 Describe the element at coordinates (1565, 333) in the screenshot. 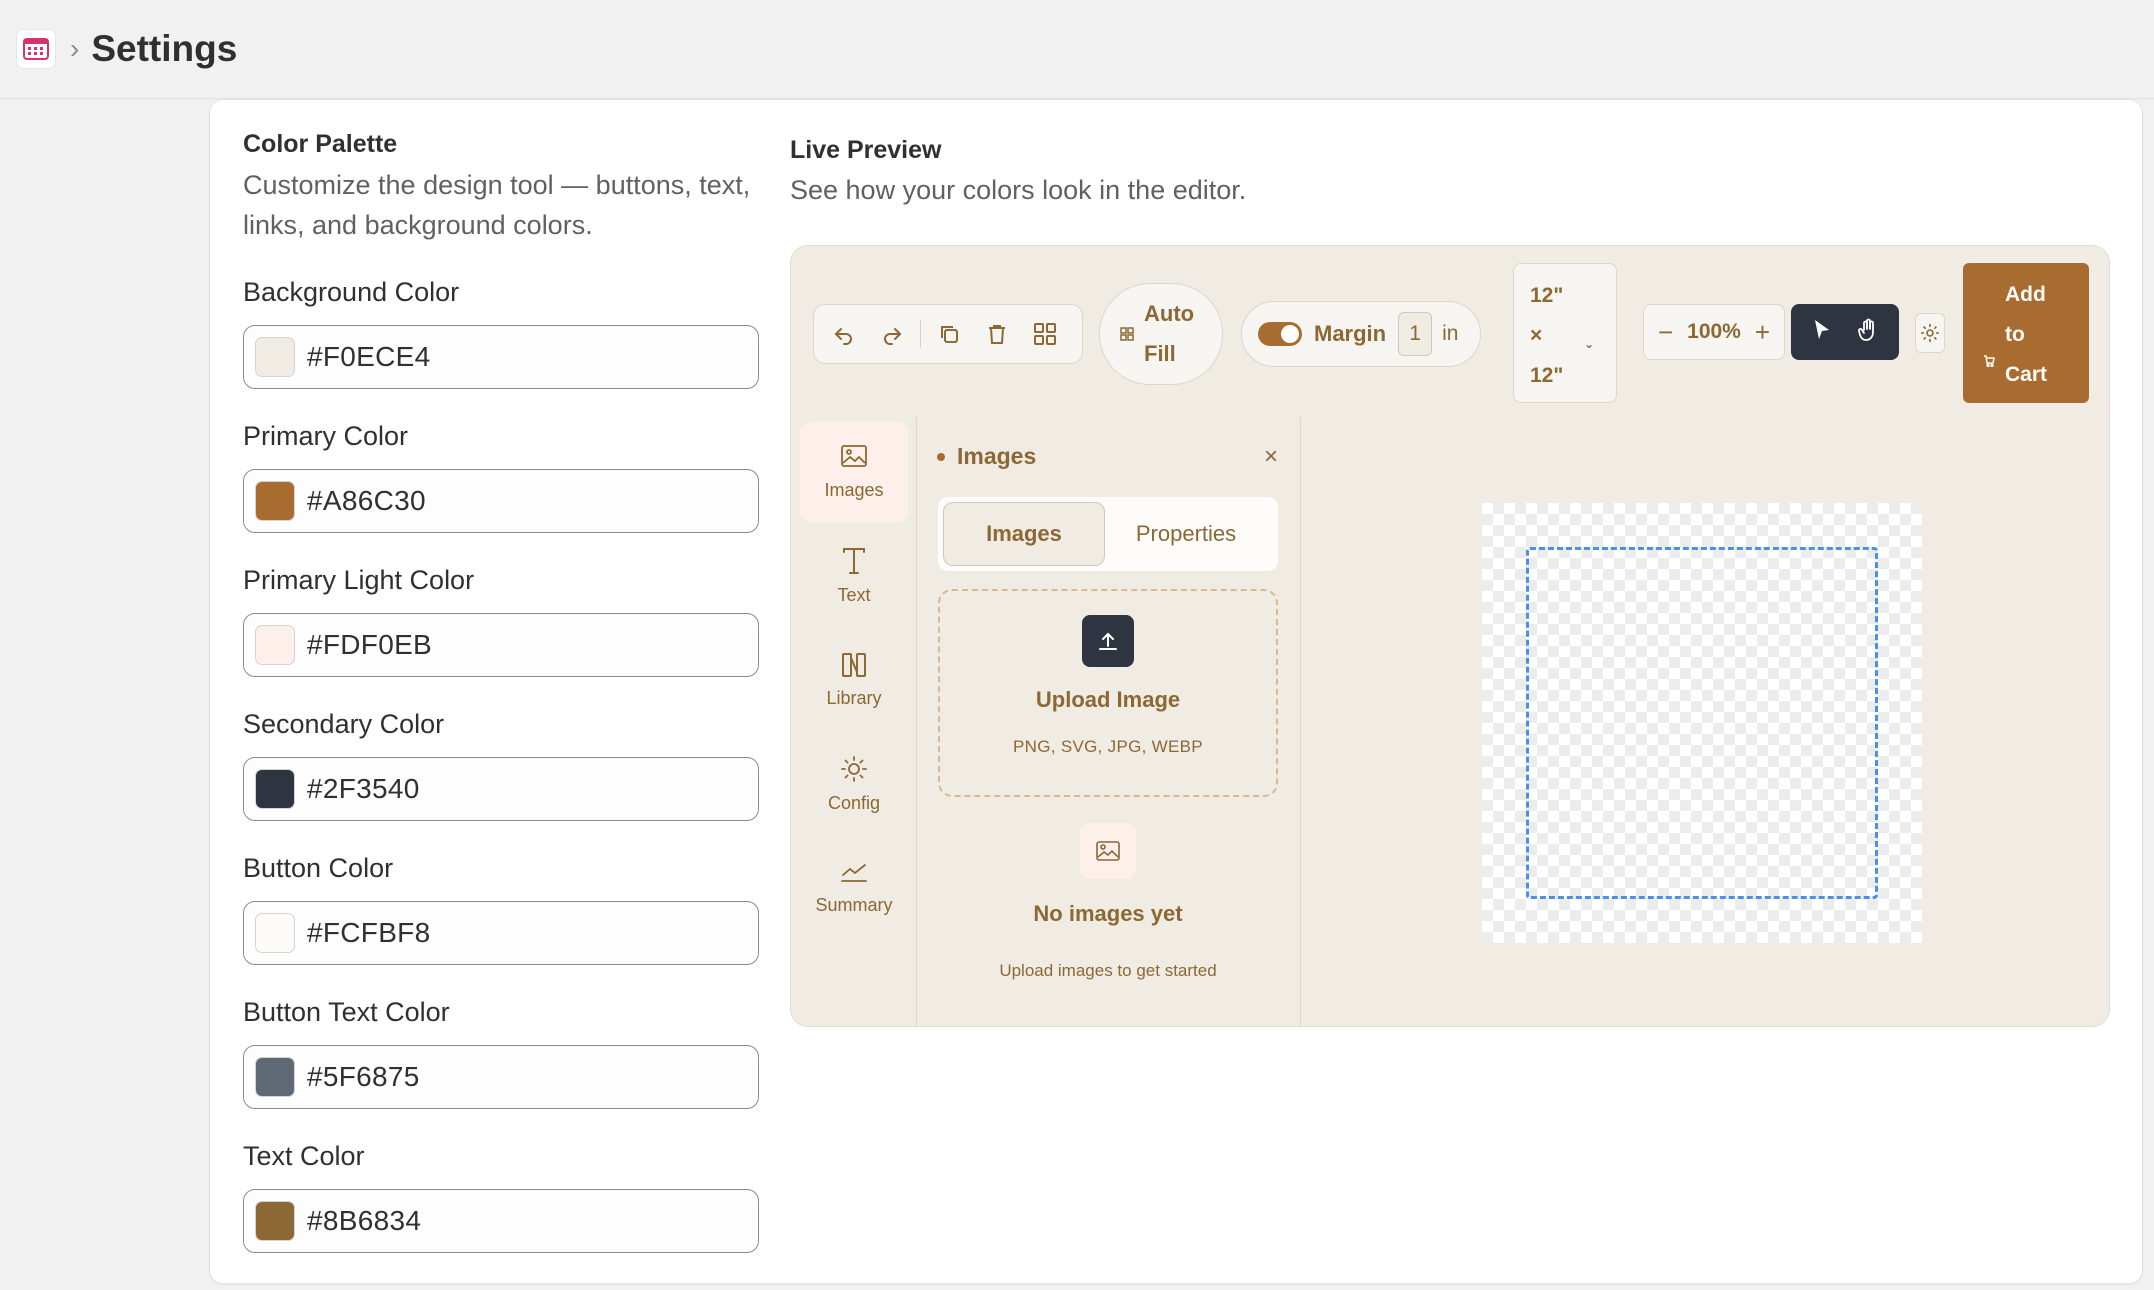

I see `size-select: 12" × 12" ⌄` at that location.